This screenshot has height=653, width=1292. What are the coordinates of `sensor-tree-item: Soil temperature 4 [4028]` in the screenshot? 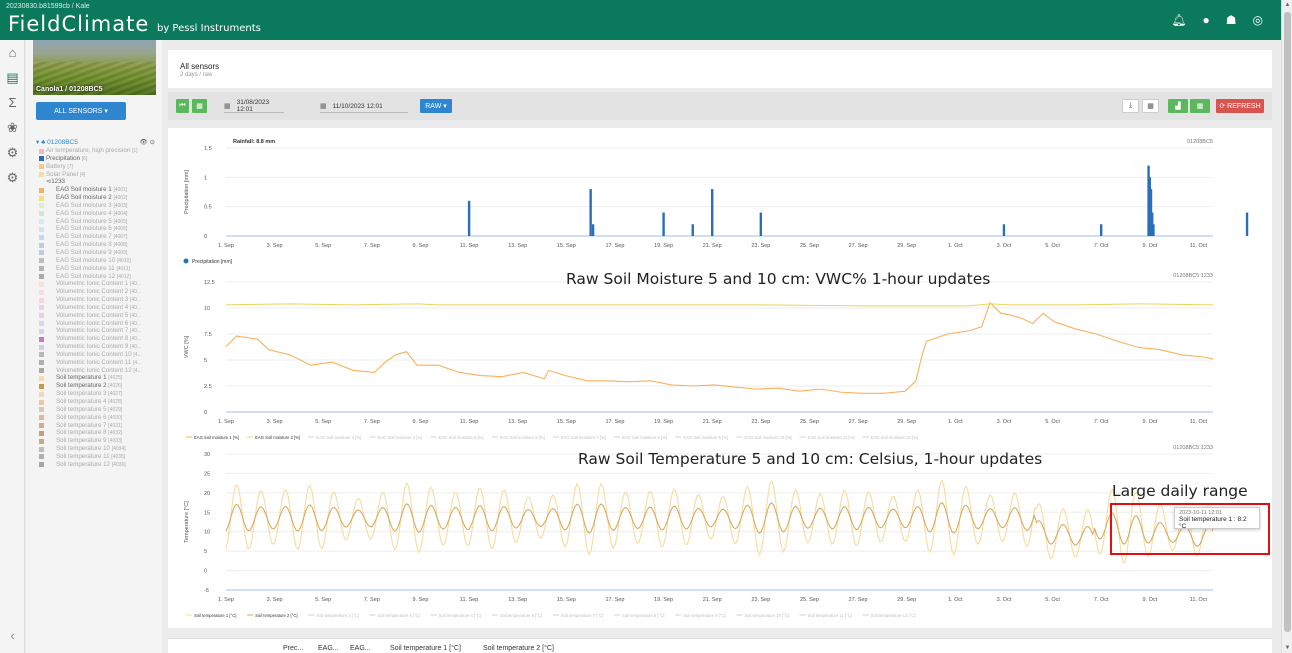 It's located at (98, 402).